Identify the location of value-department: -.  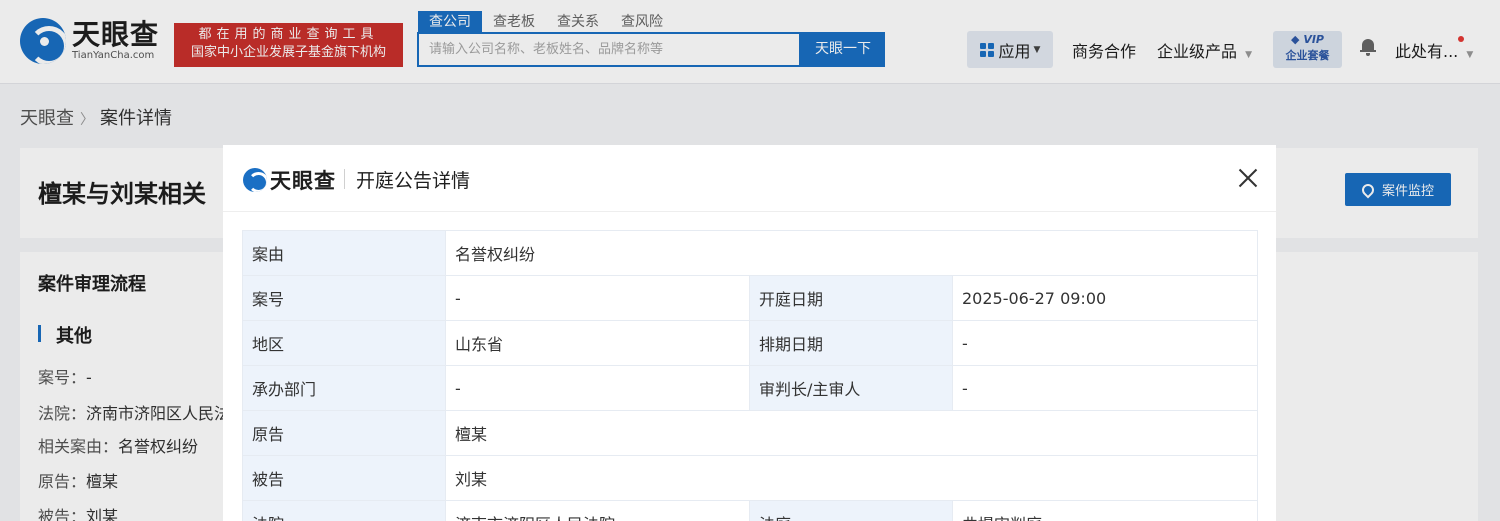
(597, 388).